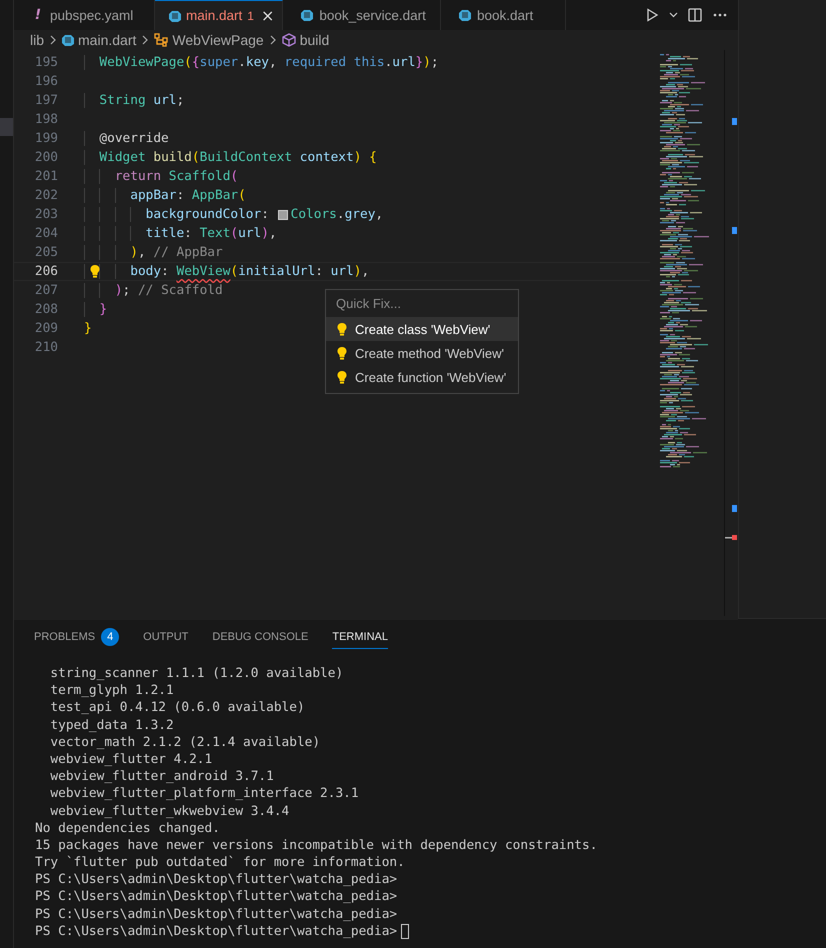  I want to click on tab-label: pubspec.yaml, so click(92, 15).